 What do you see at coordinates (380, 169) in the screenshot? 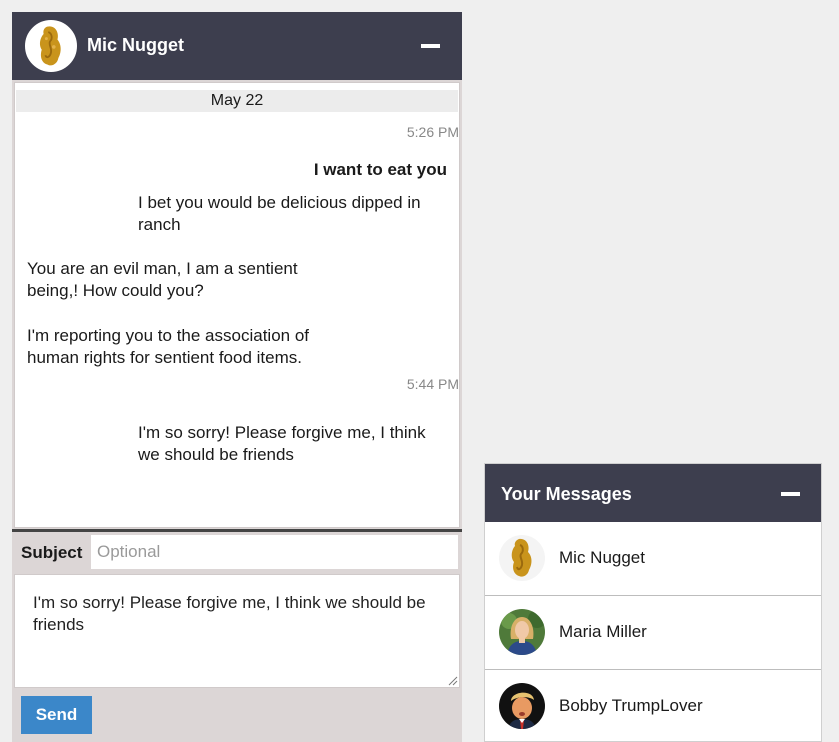
I see `message-bubble: I want to eat you` at bounding box center [380, 169].